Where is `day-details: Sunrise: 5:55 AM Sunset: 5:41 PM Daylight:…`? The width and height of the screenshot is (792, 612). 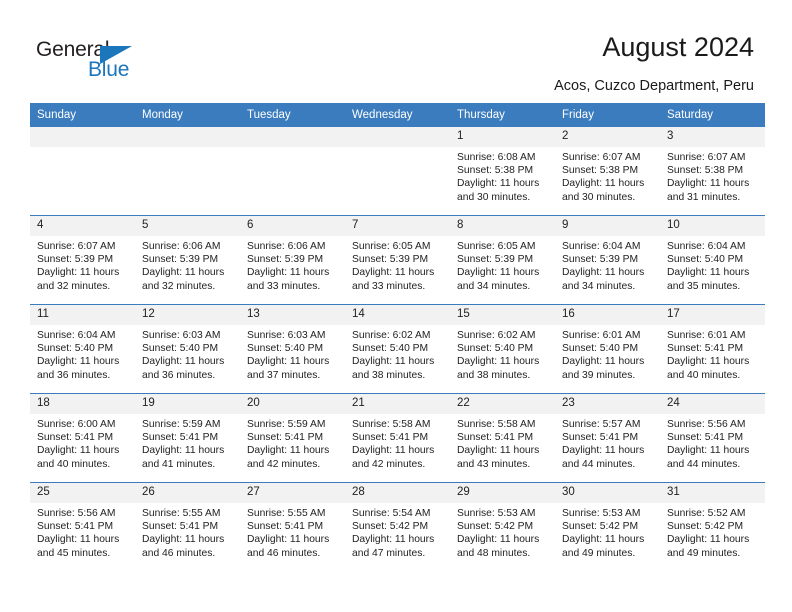
day-details: Sunrise: 5:55 AM Sunset: 5:41 PM Daylight:… is located at coordinates (292, 531).